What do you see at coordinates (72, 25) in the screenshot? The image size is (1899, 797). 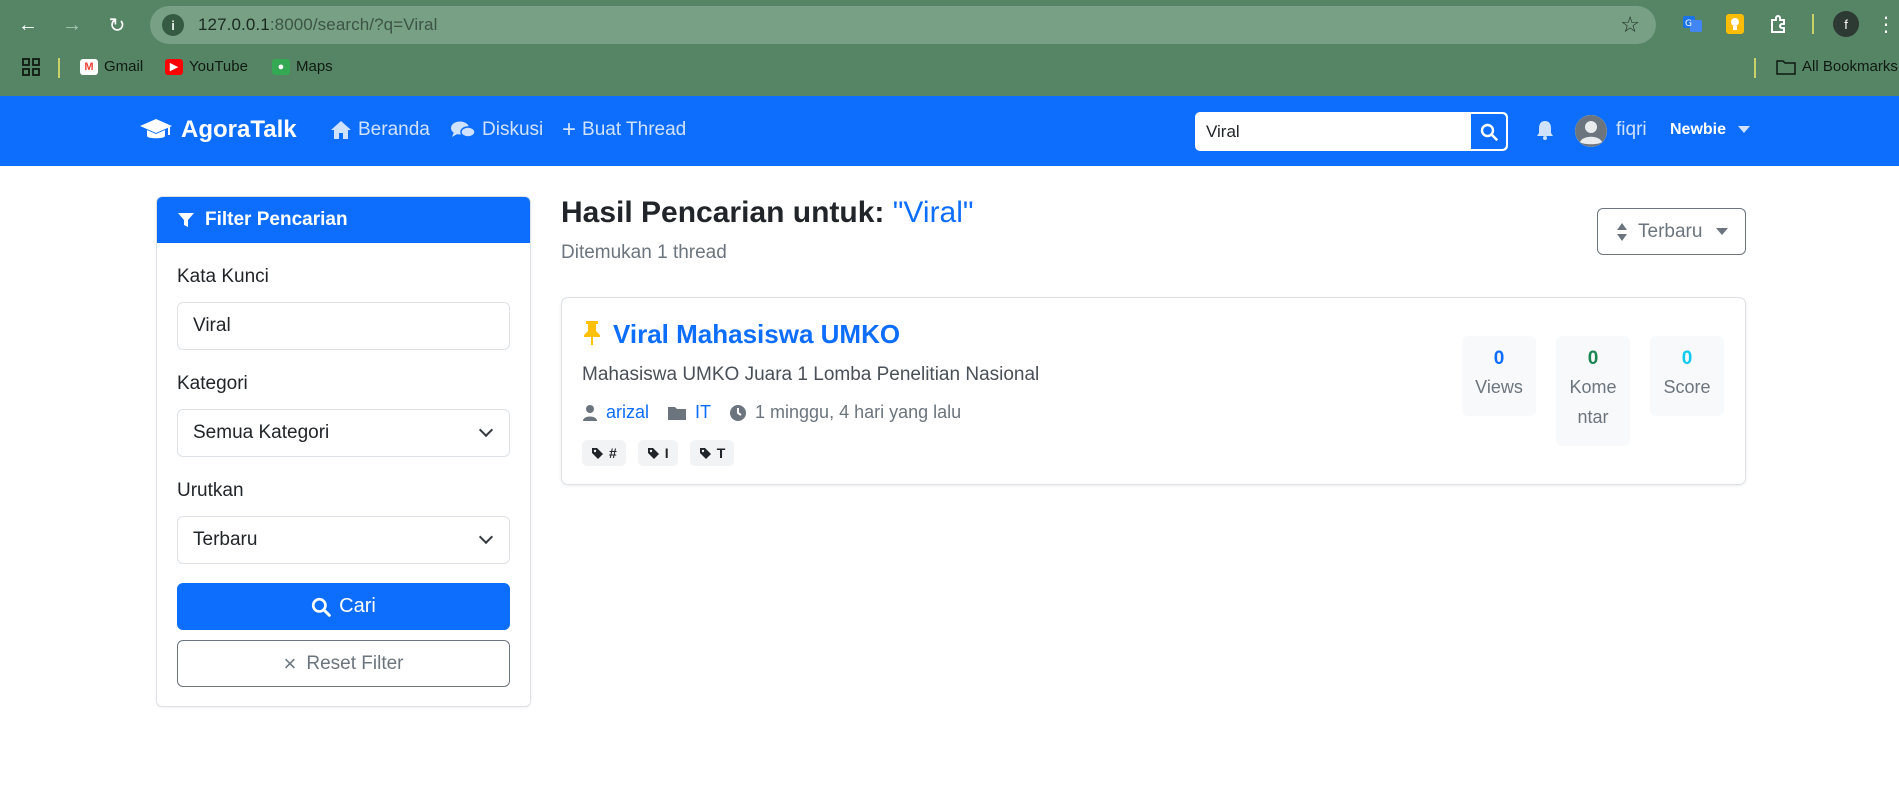 I see `forward-arrow-icon: →` at bounding box center [72, 25].